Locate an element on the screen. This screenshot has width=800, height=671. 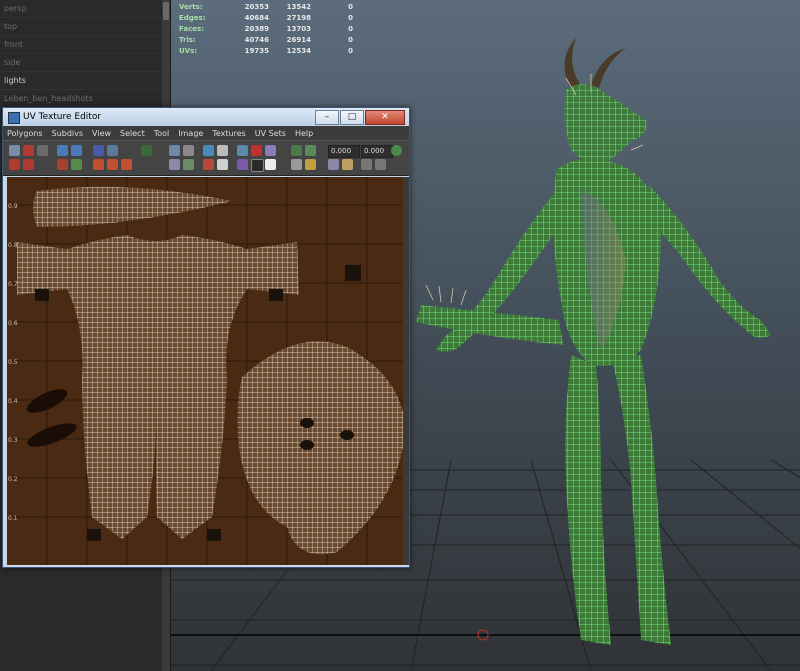
rotate-ccw-icon is located at coordinates (28, 164).